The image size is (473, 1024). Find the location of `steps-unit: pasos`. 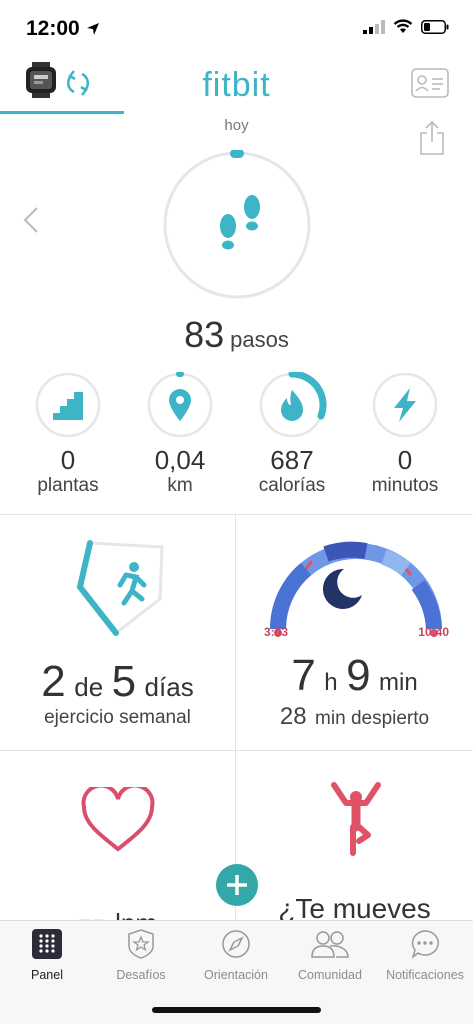

steps-unit: pasos is located at coordinates (259, 339).